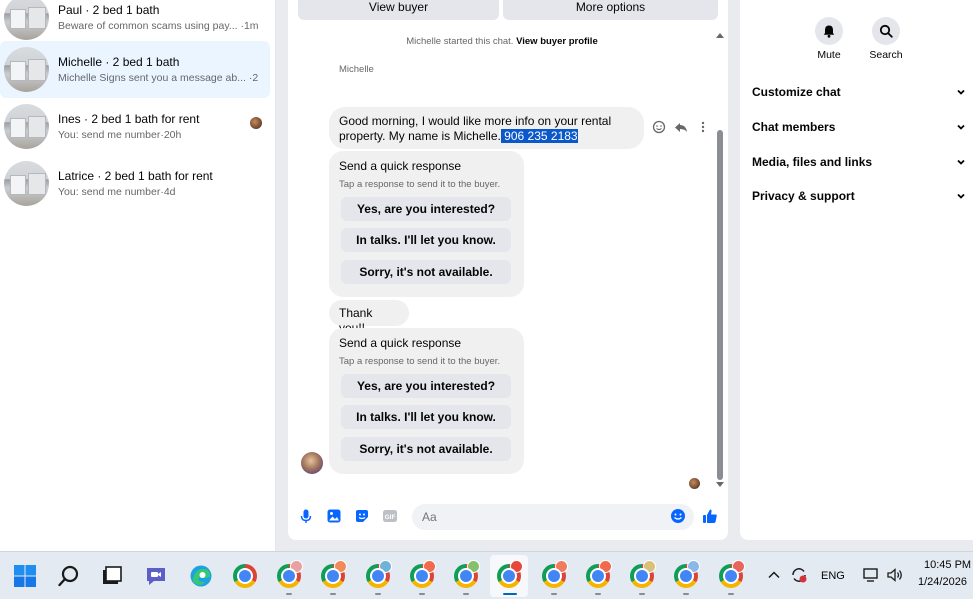  Describe the element at coordinates (109, 10) in the screenshot. I see `conversation-title: Paul · 2 bed 1 bath` at that location.